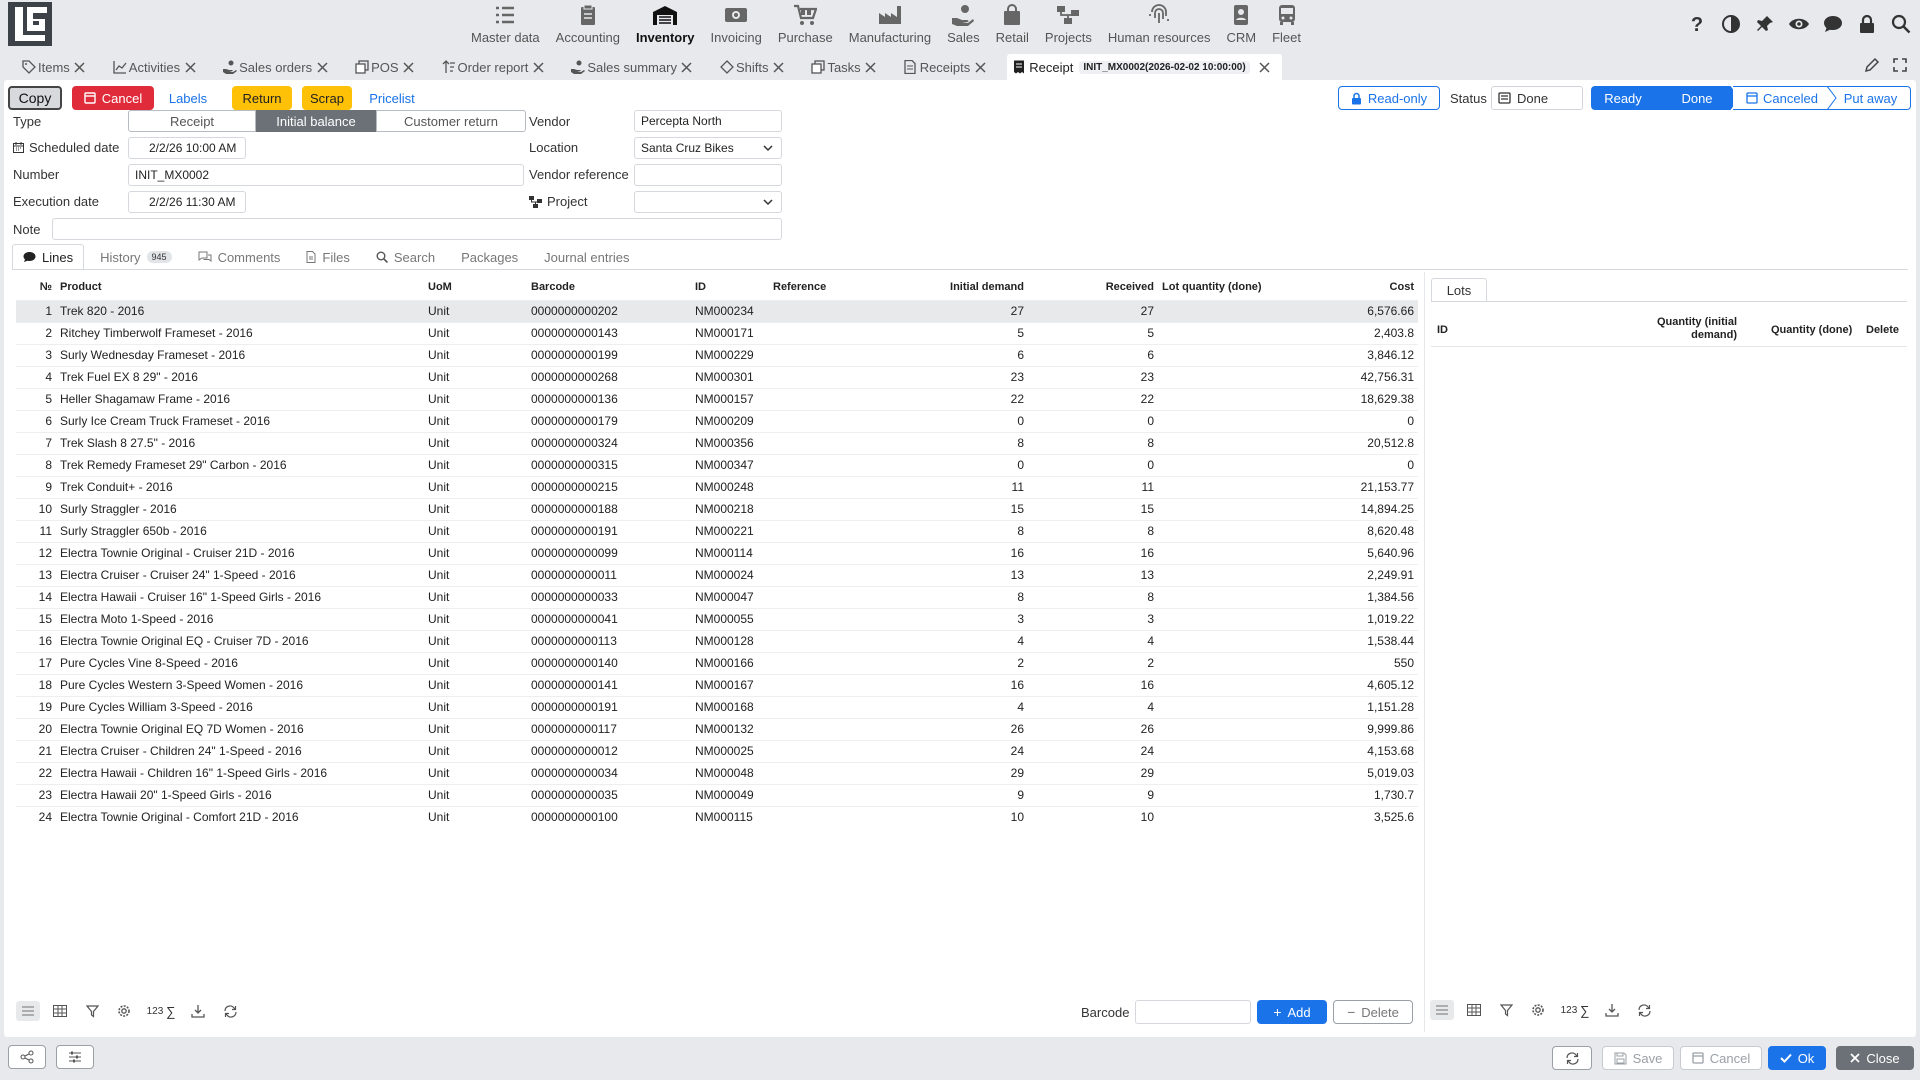 This screenshot has height=1080, width=1920. What do you see at coordinates (1833, 24) in the screenshot?
I see `chat-icon` at bounding box center [1833, 24].